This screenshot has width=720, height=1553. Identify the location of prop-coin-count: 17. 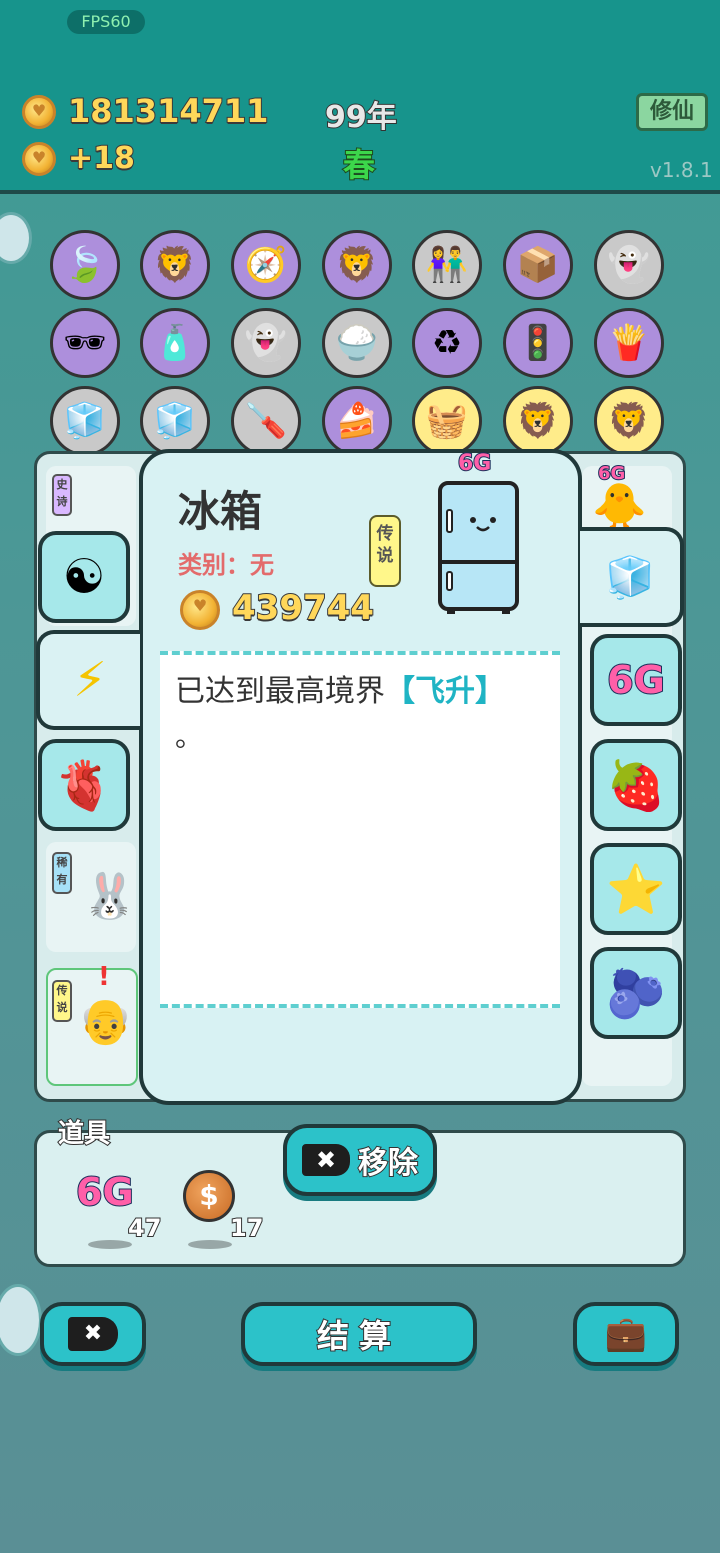
(246, 1228).